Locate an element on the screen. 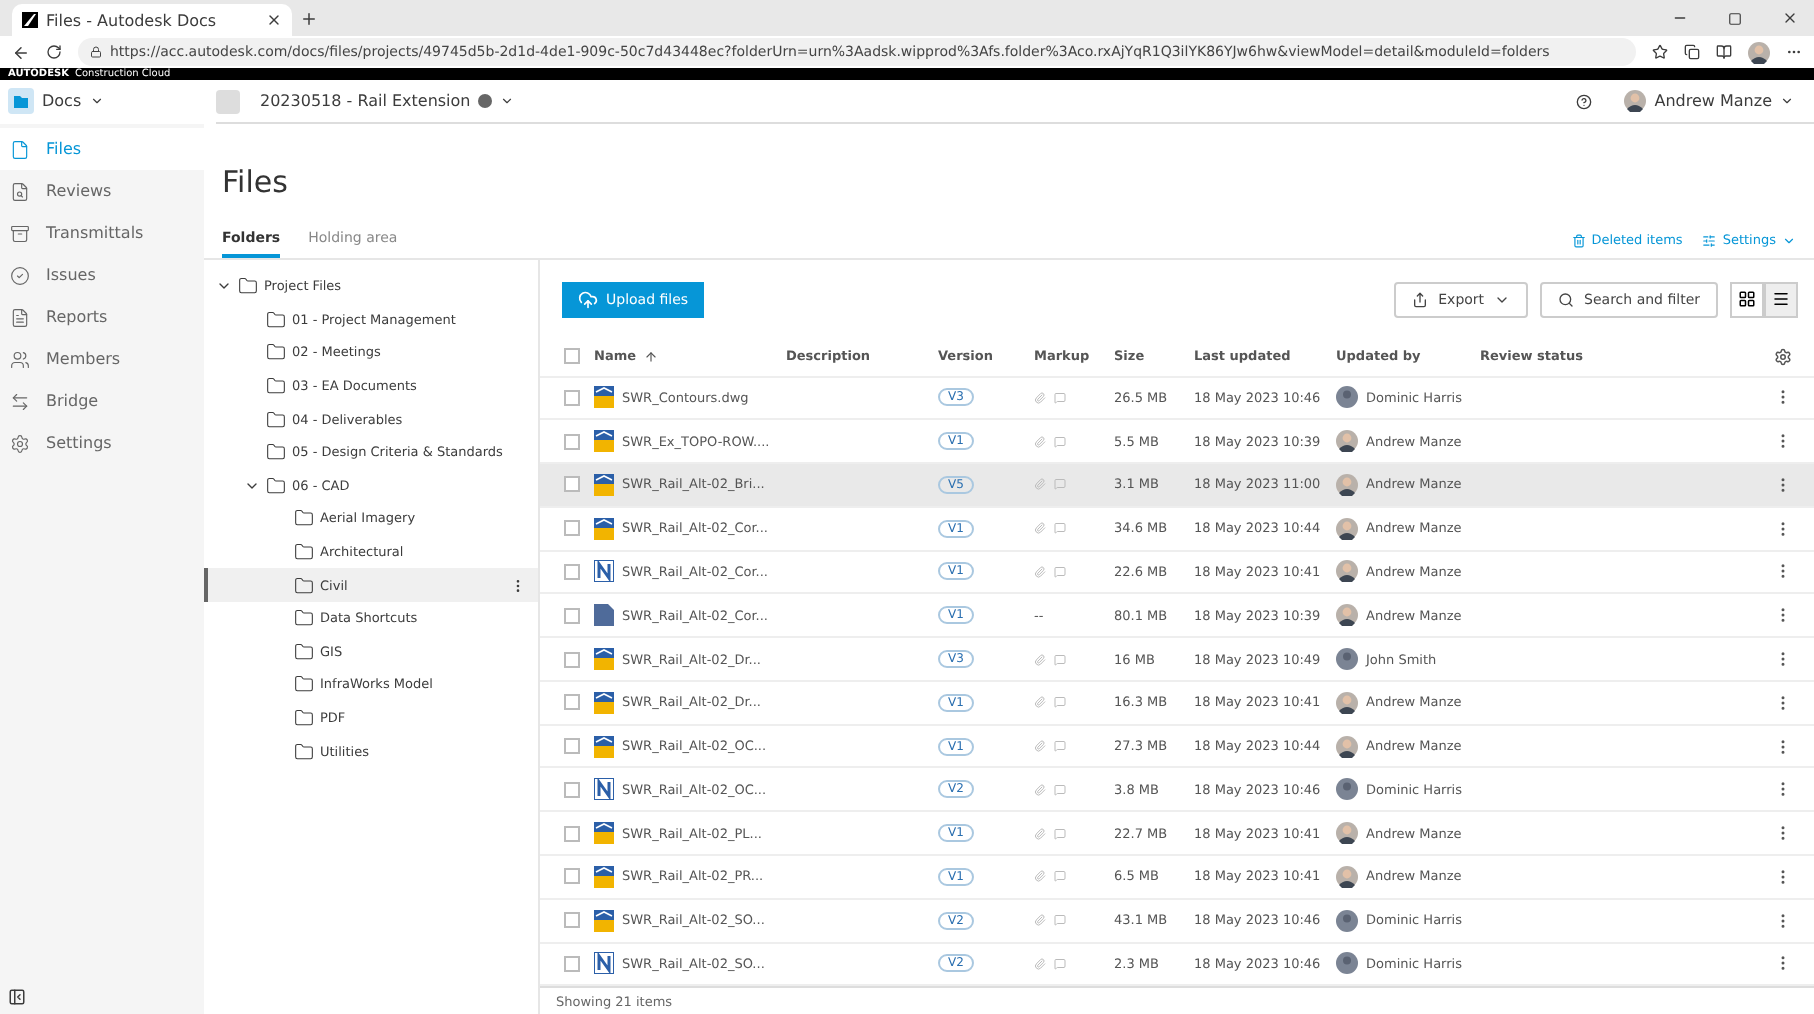 This screenshot has height=1014, width=1814. sidebar-item: Bridge is located at coordinates (102, 401).